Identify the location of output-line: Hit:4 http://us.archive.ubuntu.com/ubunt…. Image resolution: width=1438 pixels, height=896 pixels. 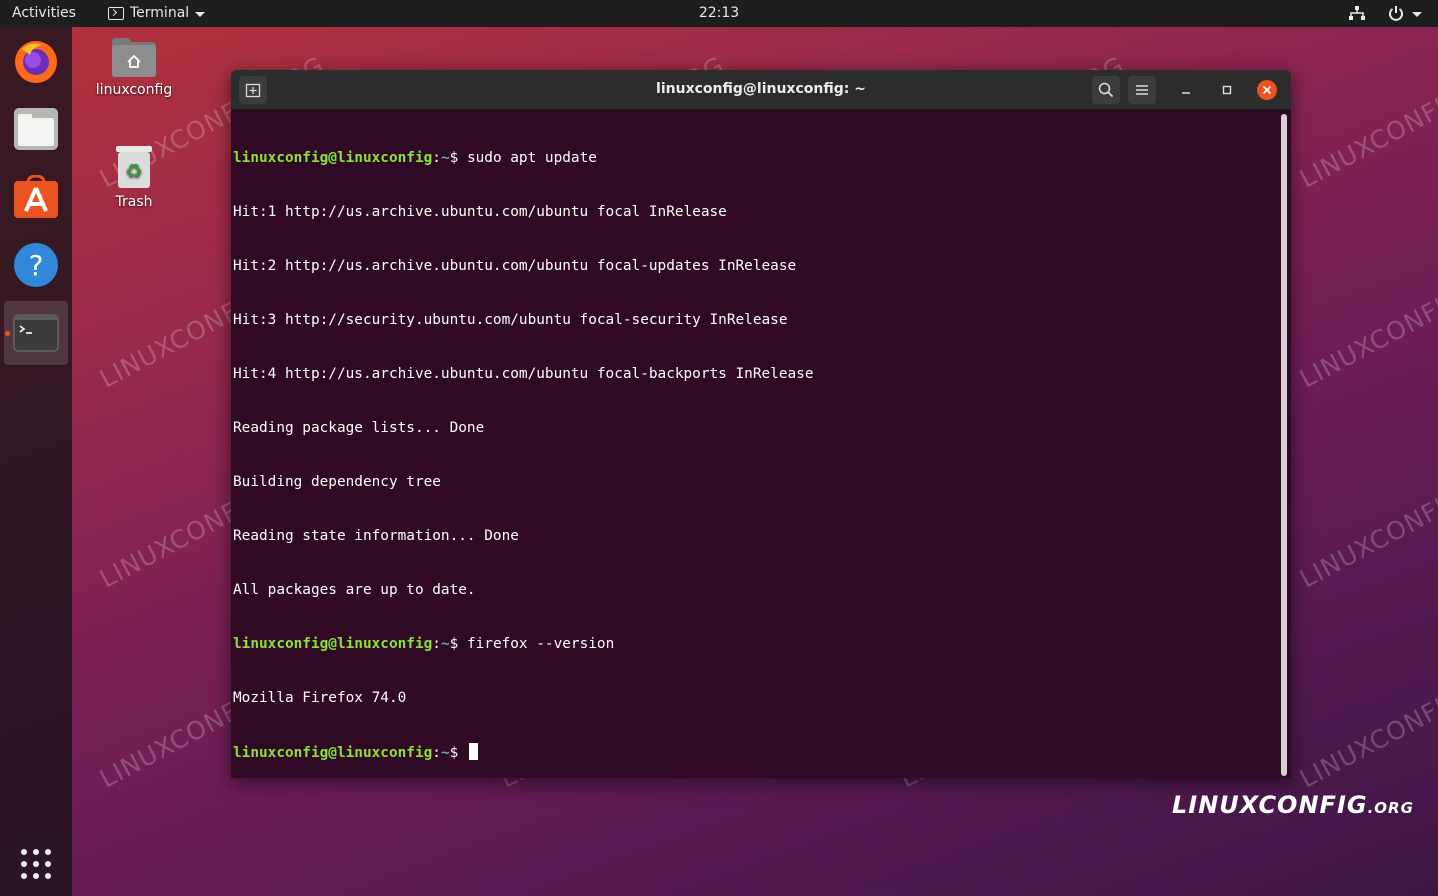
(523, 374).